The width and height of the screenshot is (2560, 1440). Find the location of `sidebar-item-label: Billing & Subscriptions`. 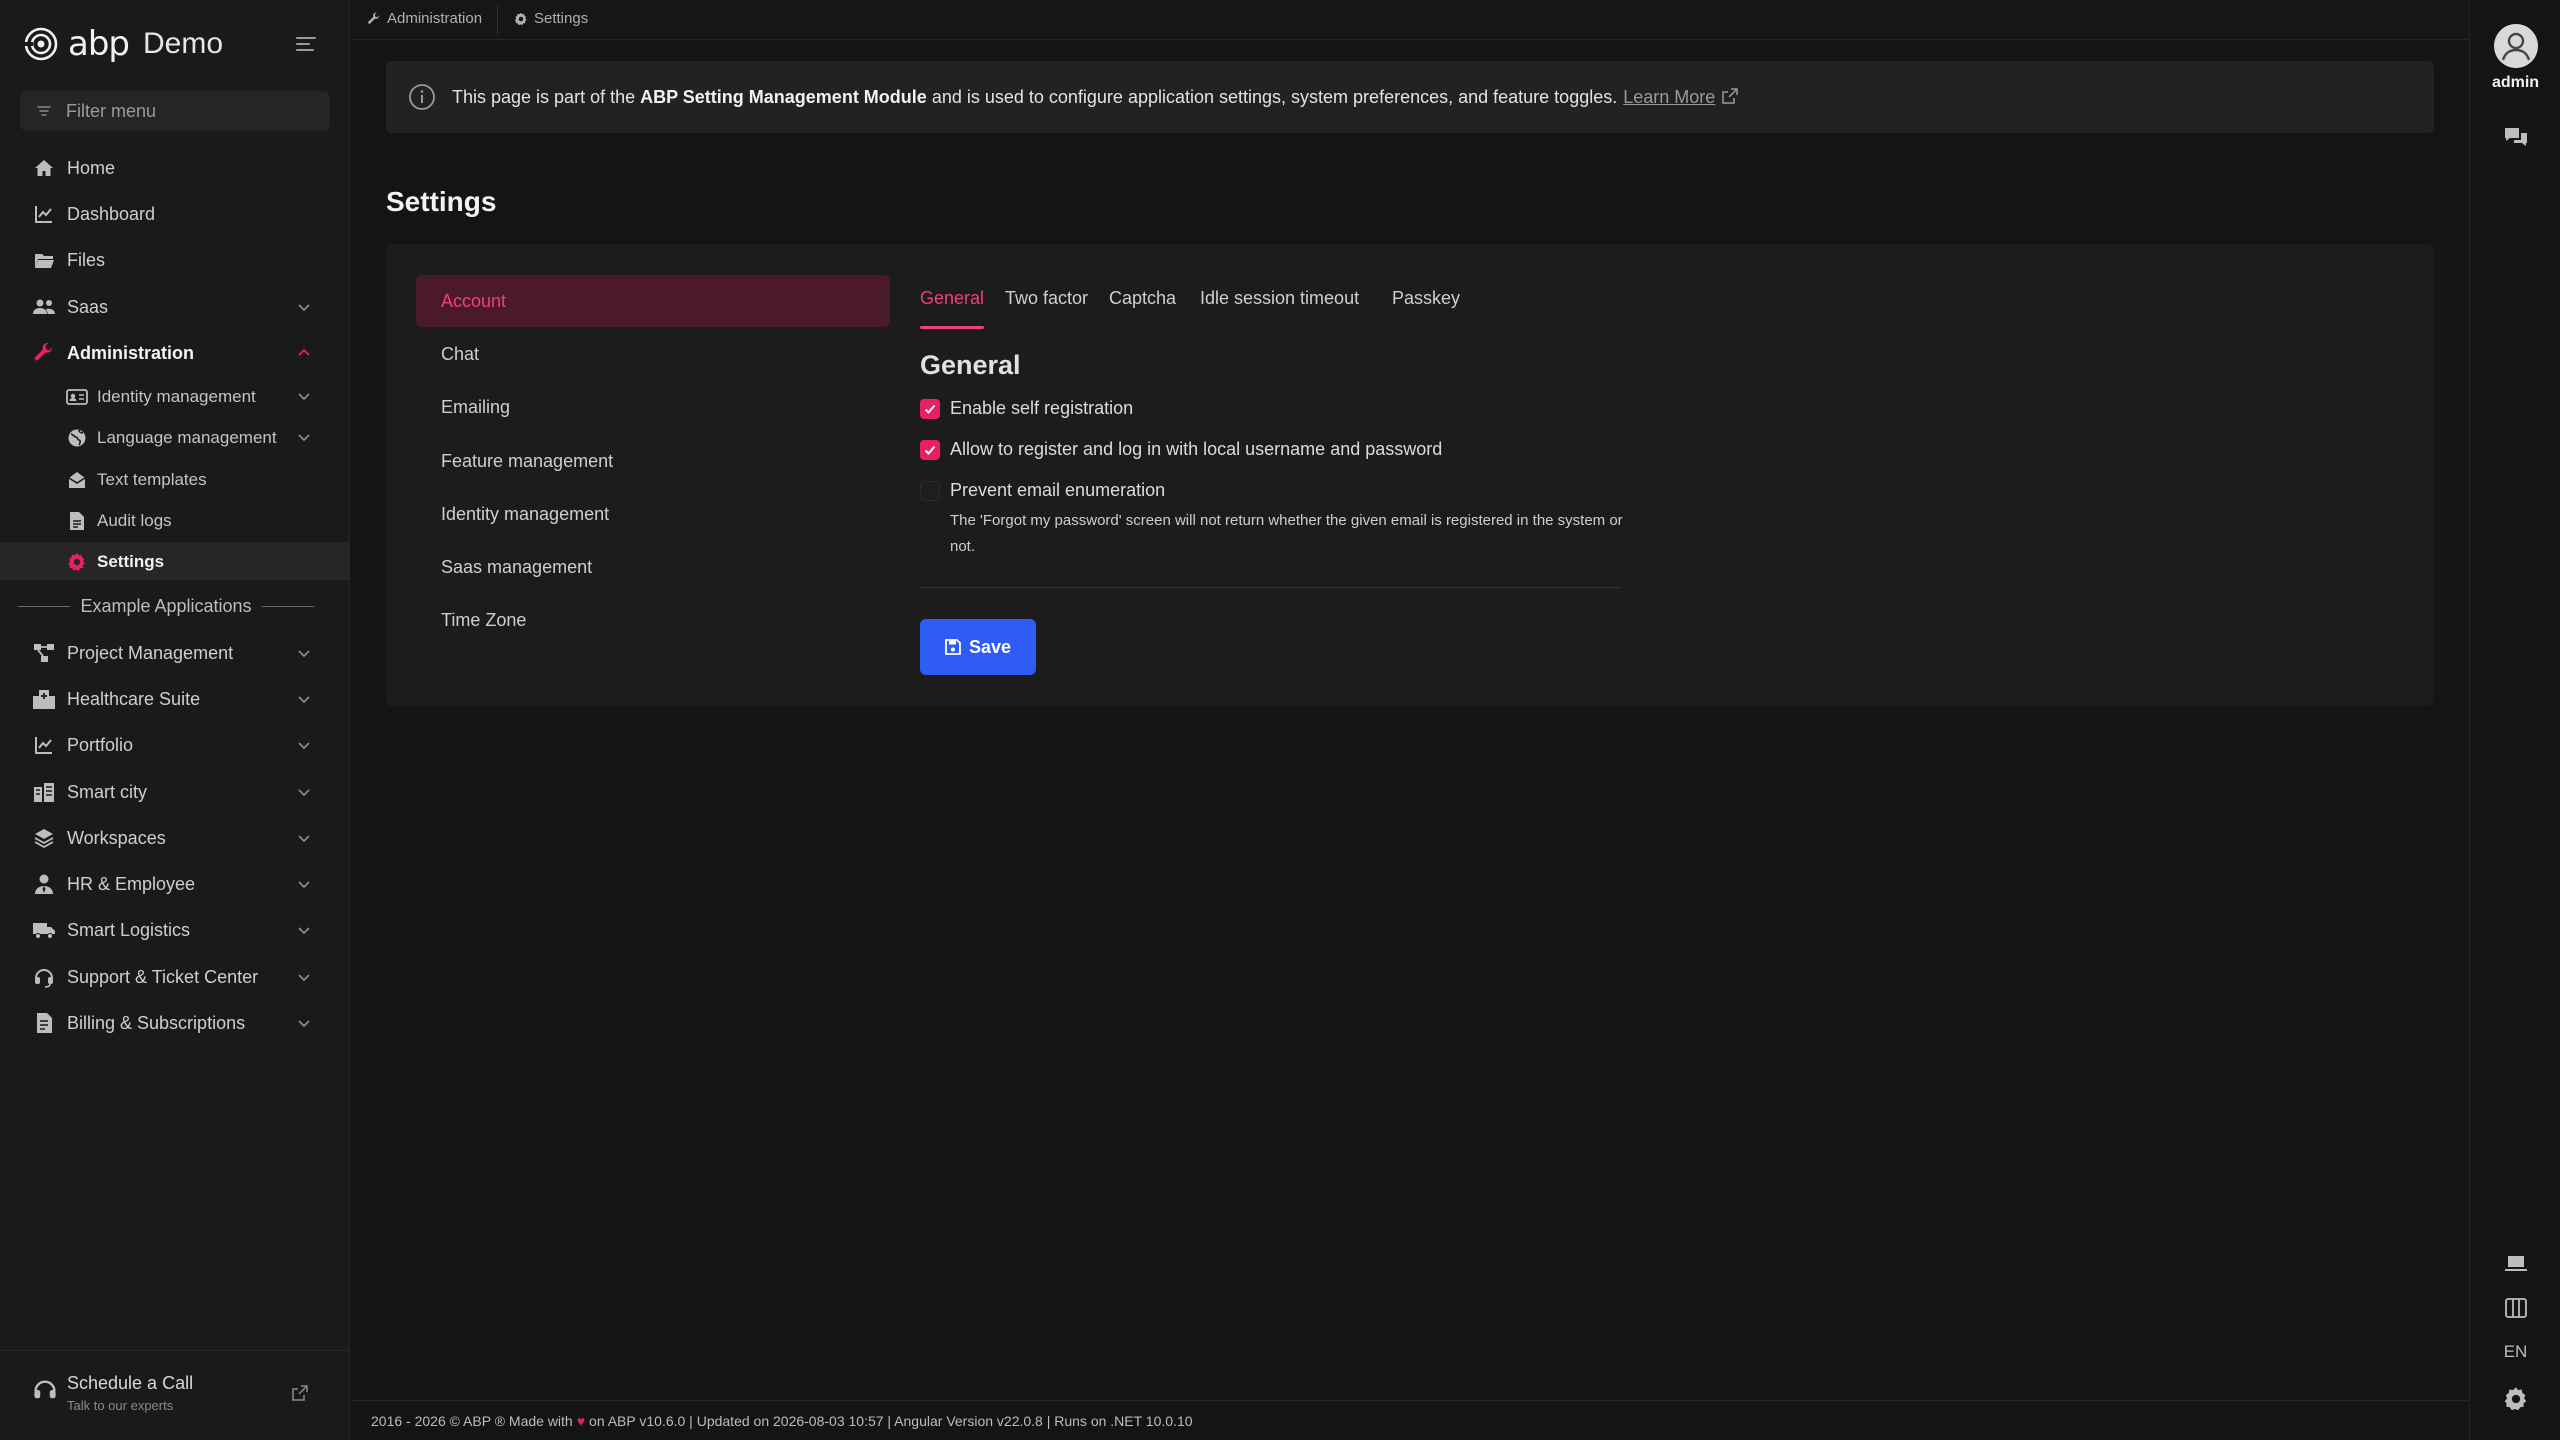

sidebar-item-label: Billing & Subscriptions is located at coordinates (156, 1022).